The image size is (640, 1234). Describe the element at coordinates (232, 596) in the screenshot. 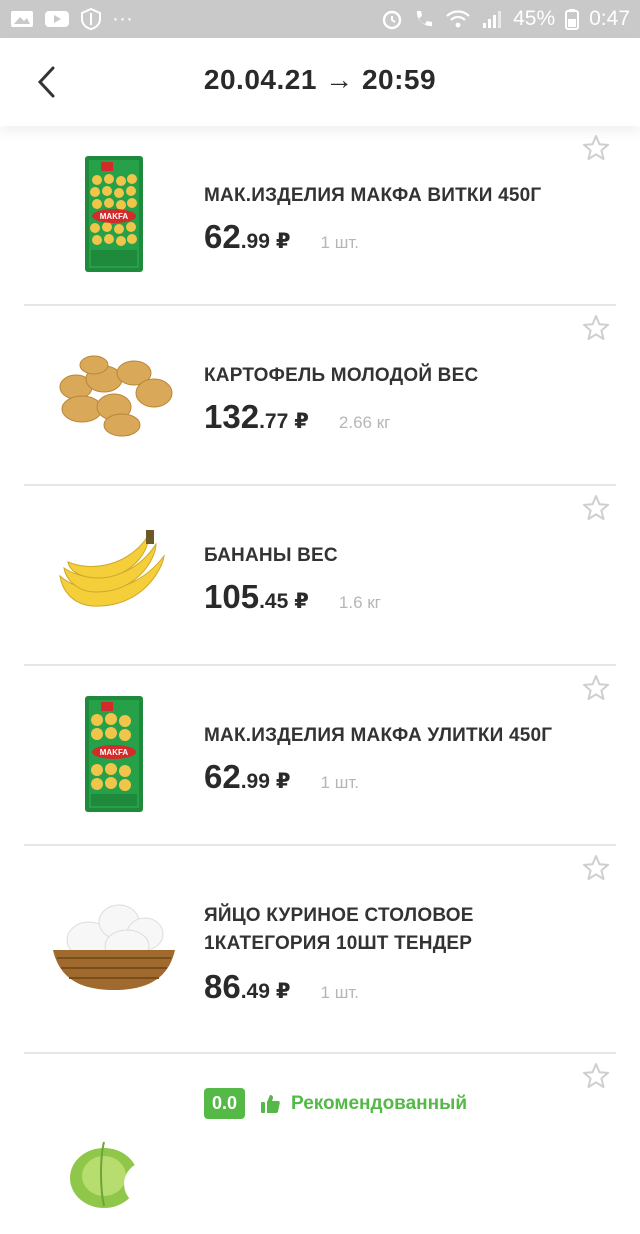

I see `price-integer: 105` at that location.